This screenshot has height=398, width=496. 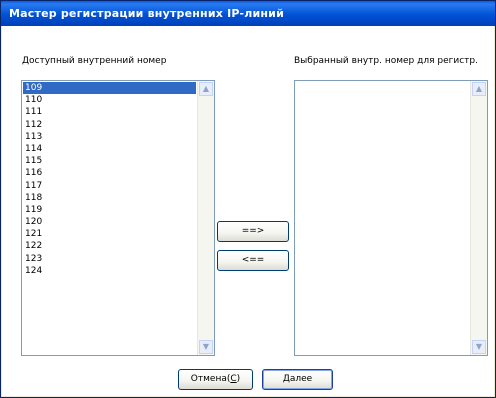 What do you see at coordinates (109, 137) in the screenshot?
I see `list-item: 113` at bounding box center [109, 137].